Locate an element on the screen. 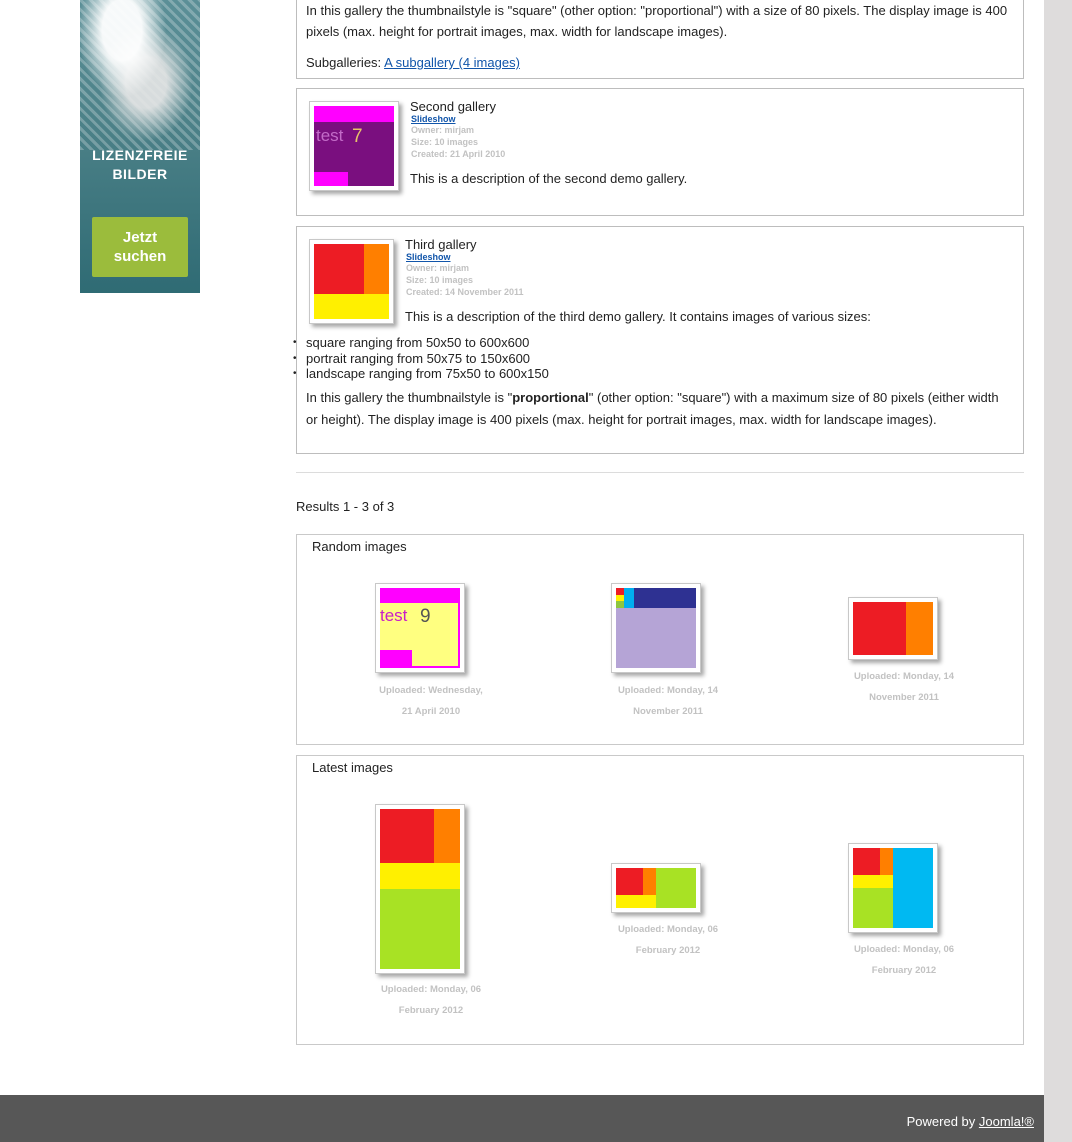 Image resolution: width=1072 pixels, height=1142 pixels. powered-by: Powered by Joomla!® is located at coordinates (970, 1121).